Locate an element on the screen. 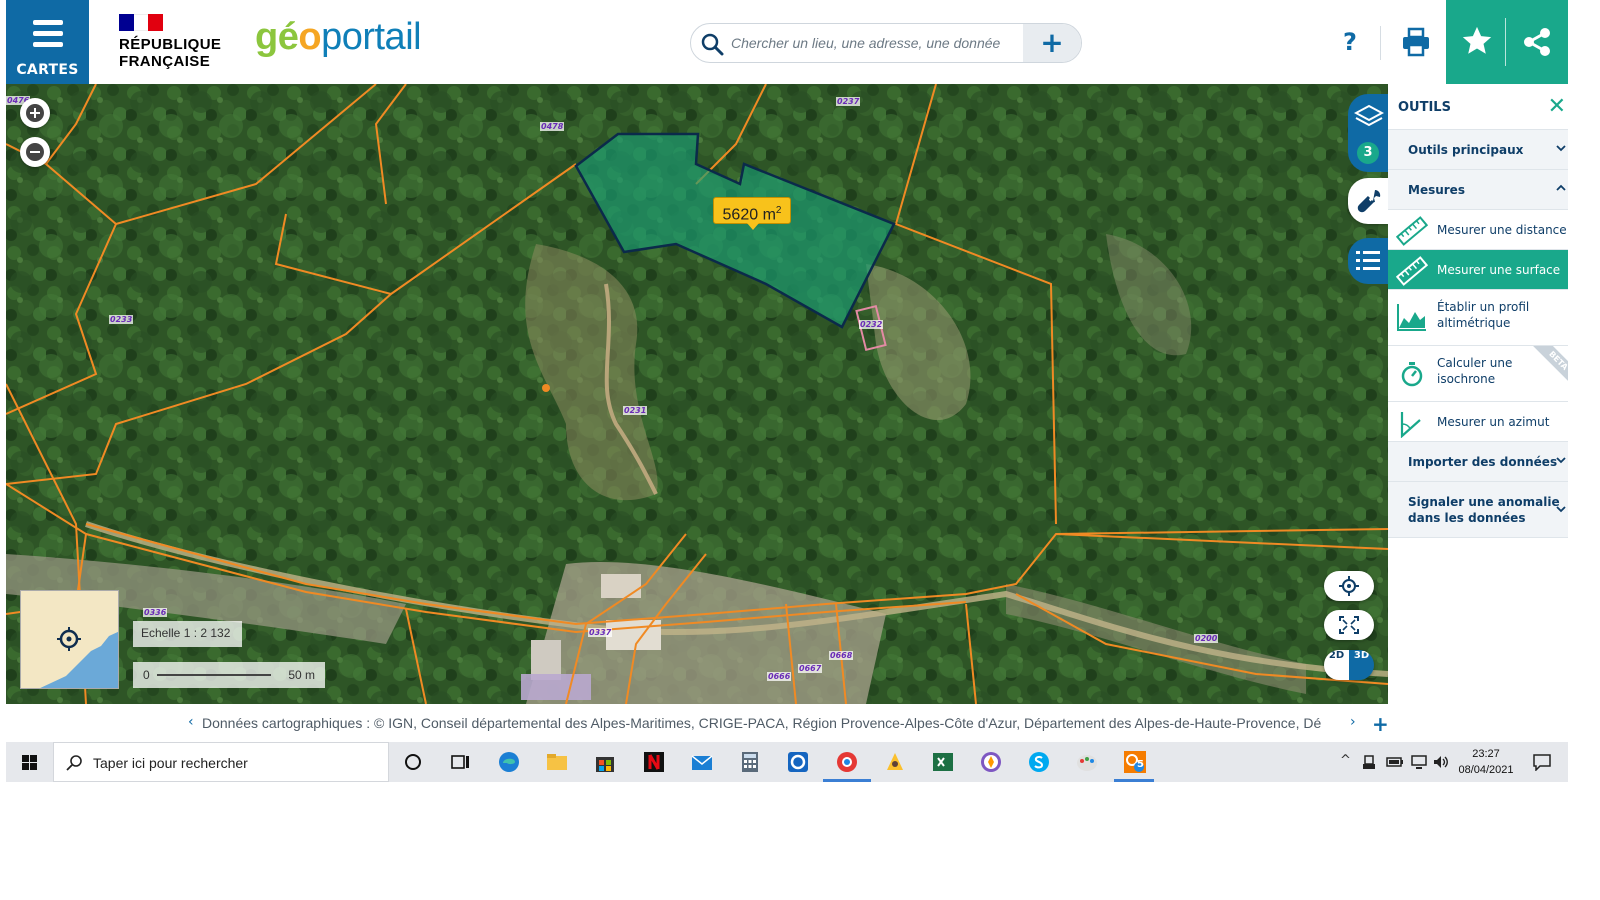  parcel-label: 0478 is located at coordinates (552, 126).